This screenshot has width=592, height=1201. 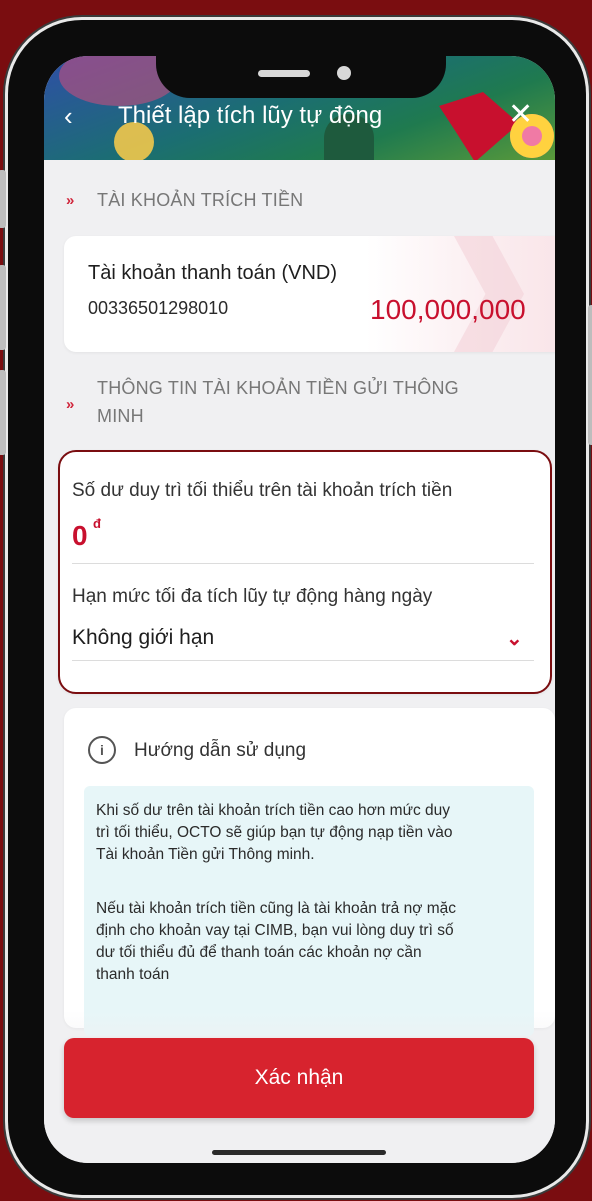 I want to click on phone-notch, so click(x=301, y=77).